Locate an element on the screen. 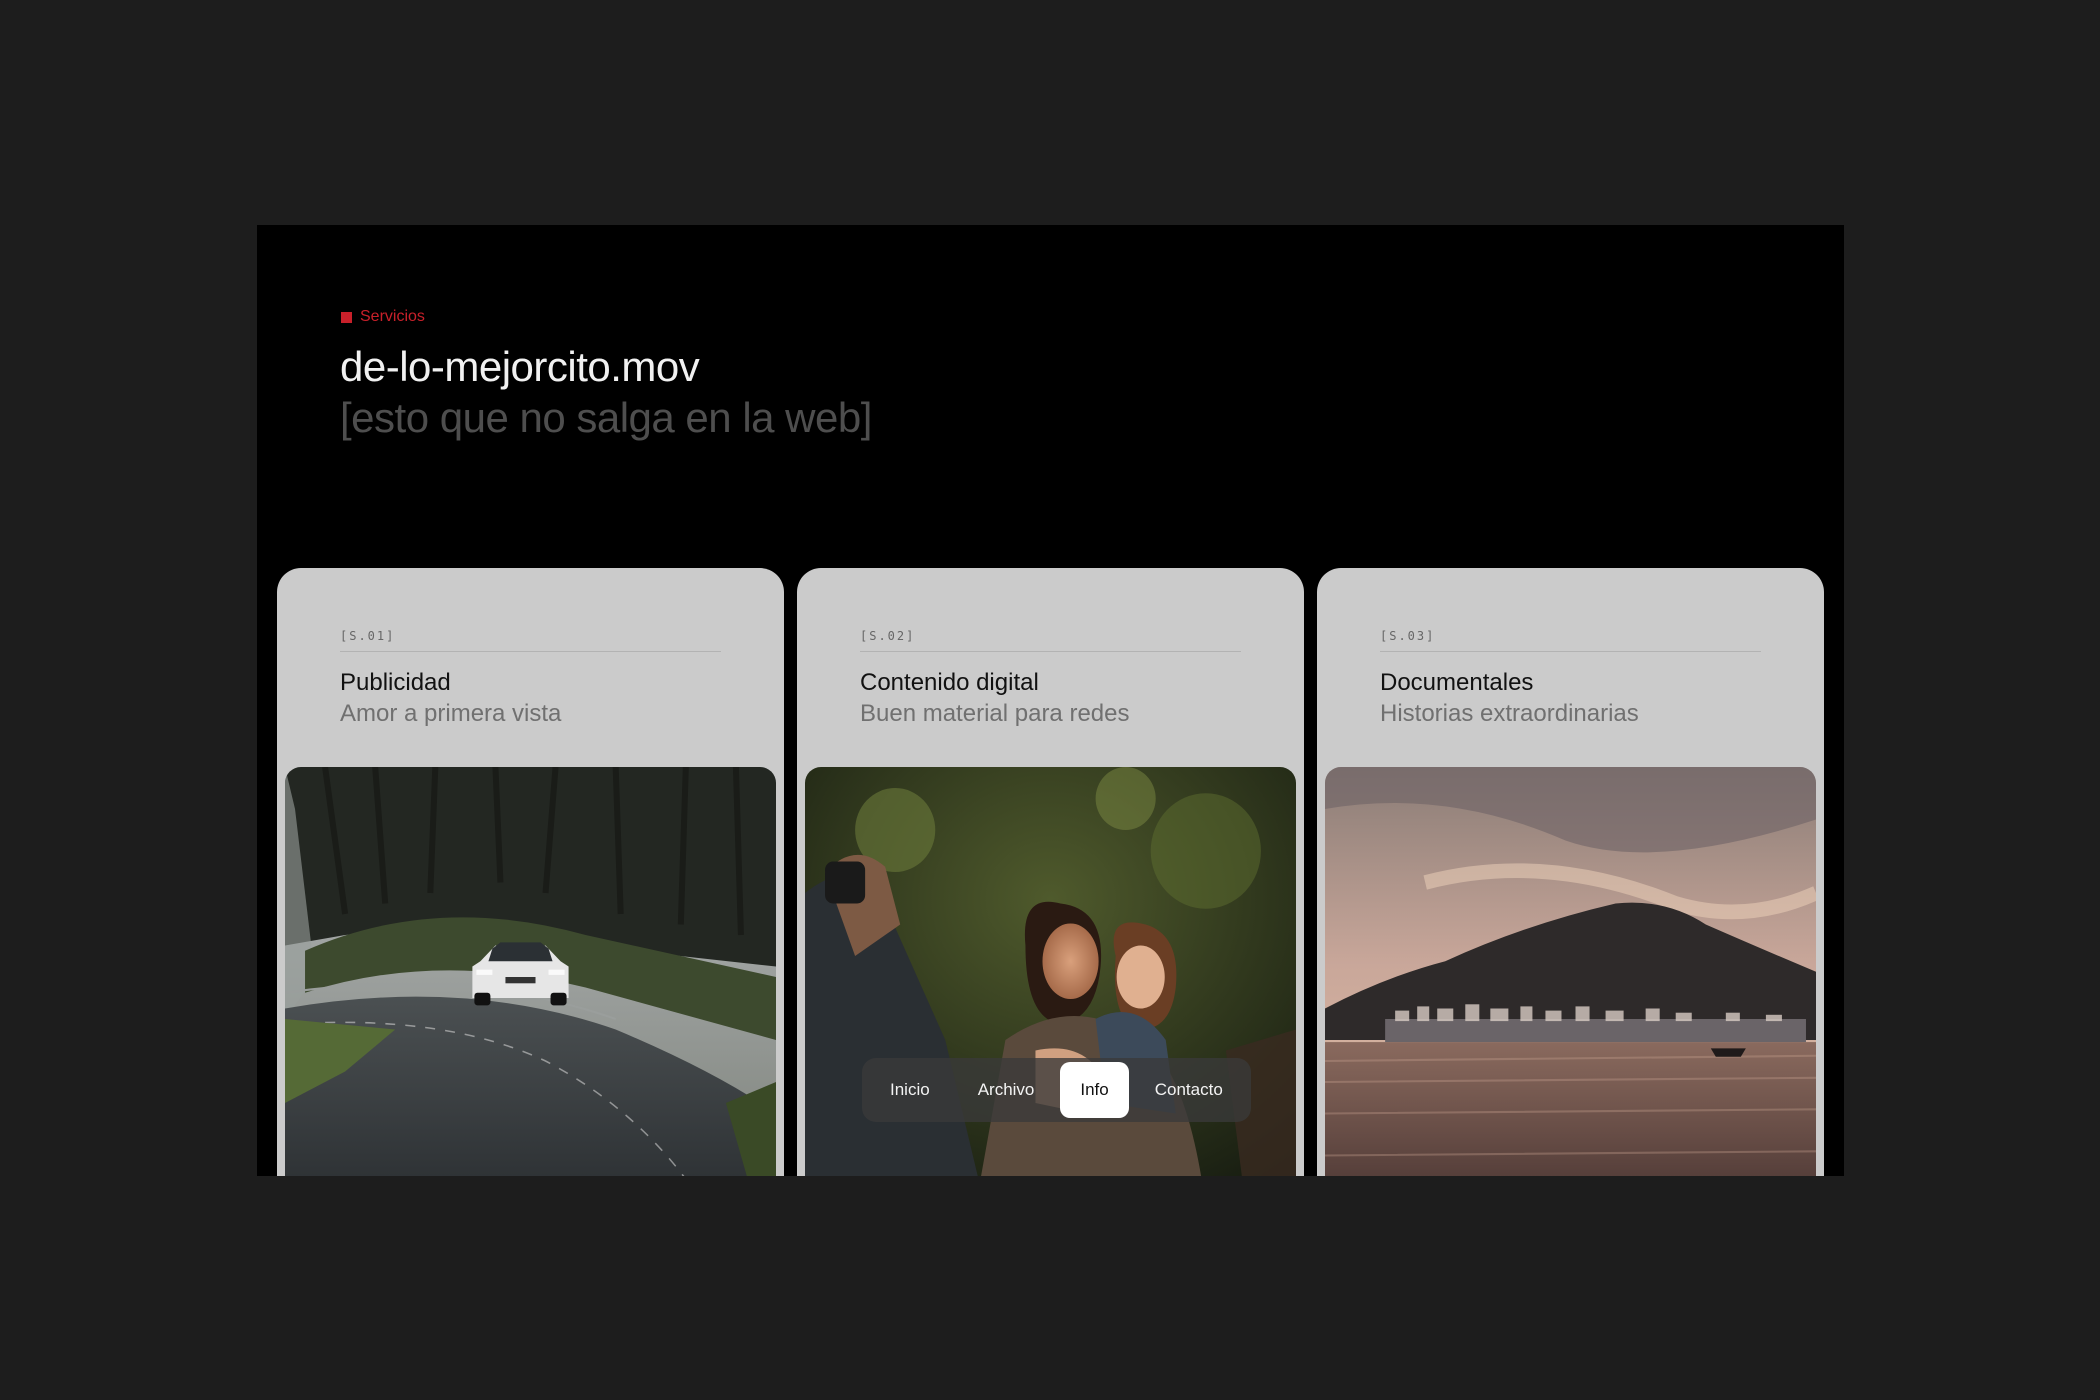  car-road-photo is located at coordinates (530, 971).